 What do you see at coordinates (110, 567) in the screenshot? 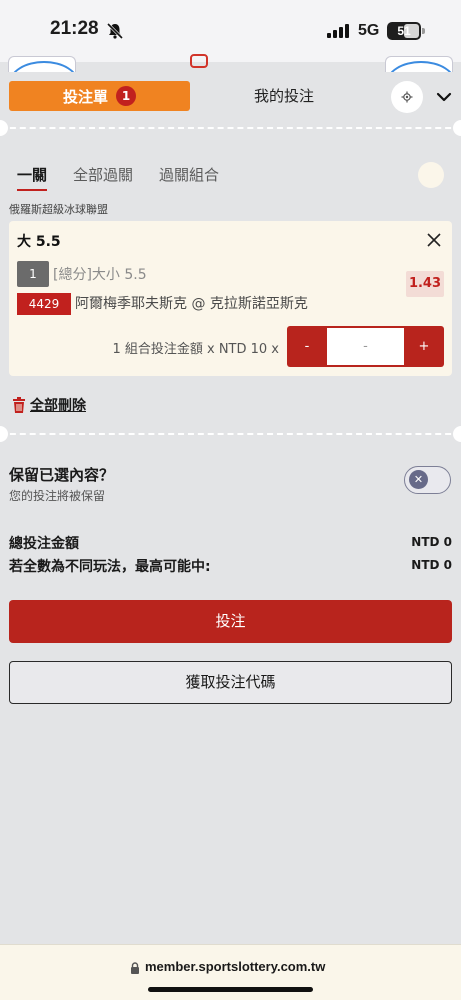
I see `max-win-label: 若全數為不同玩法，最高可能中:` at bounding box center [110, 567].